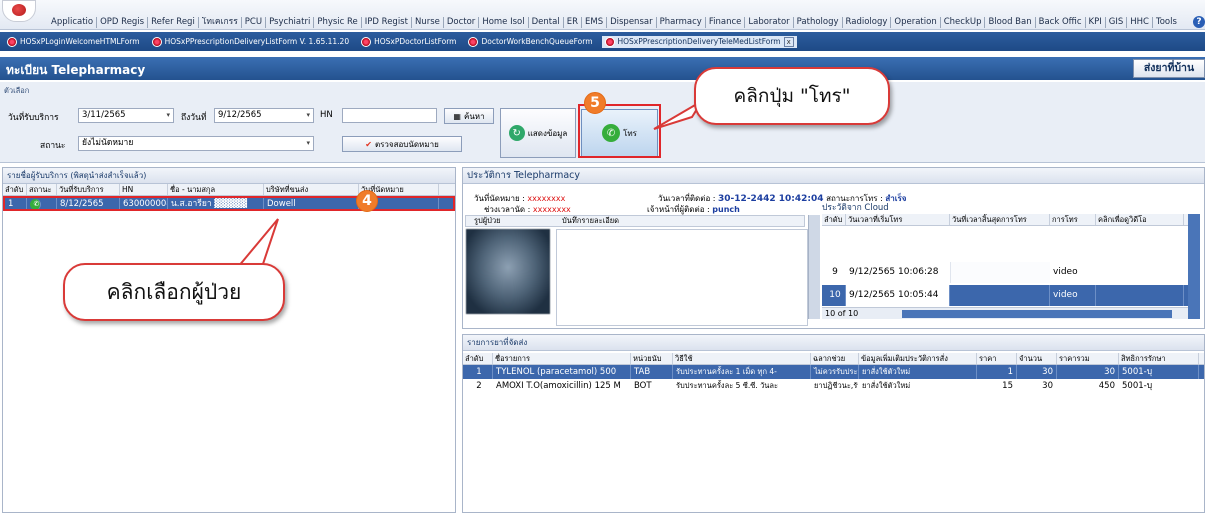 The width and height of the screenshot is (1205, 513). What do you see at coordinates (387, 22) in the screenshot?
I see `menu-item: IPD Regist` at bounding box center [387, 22].